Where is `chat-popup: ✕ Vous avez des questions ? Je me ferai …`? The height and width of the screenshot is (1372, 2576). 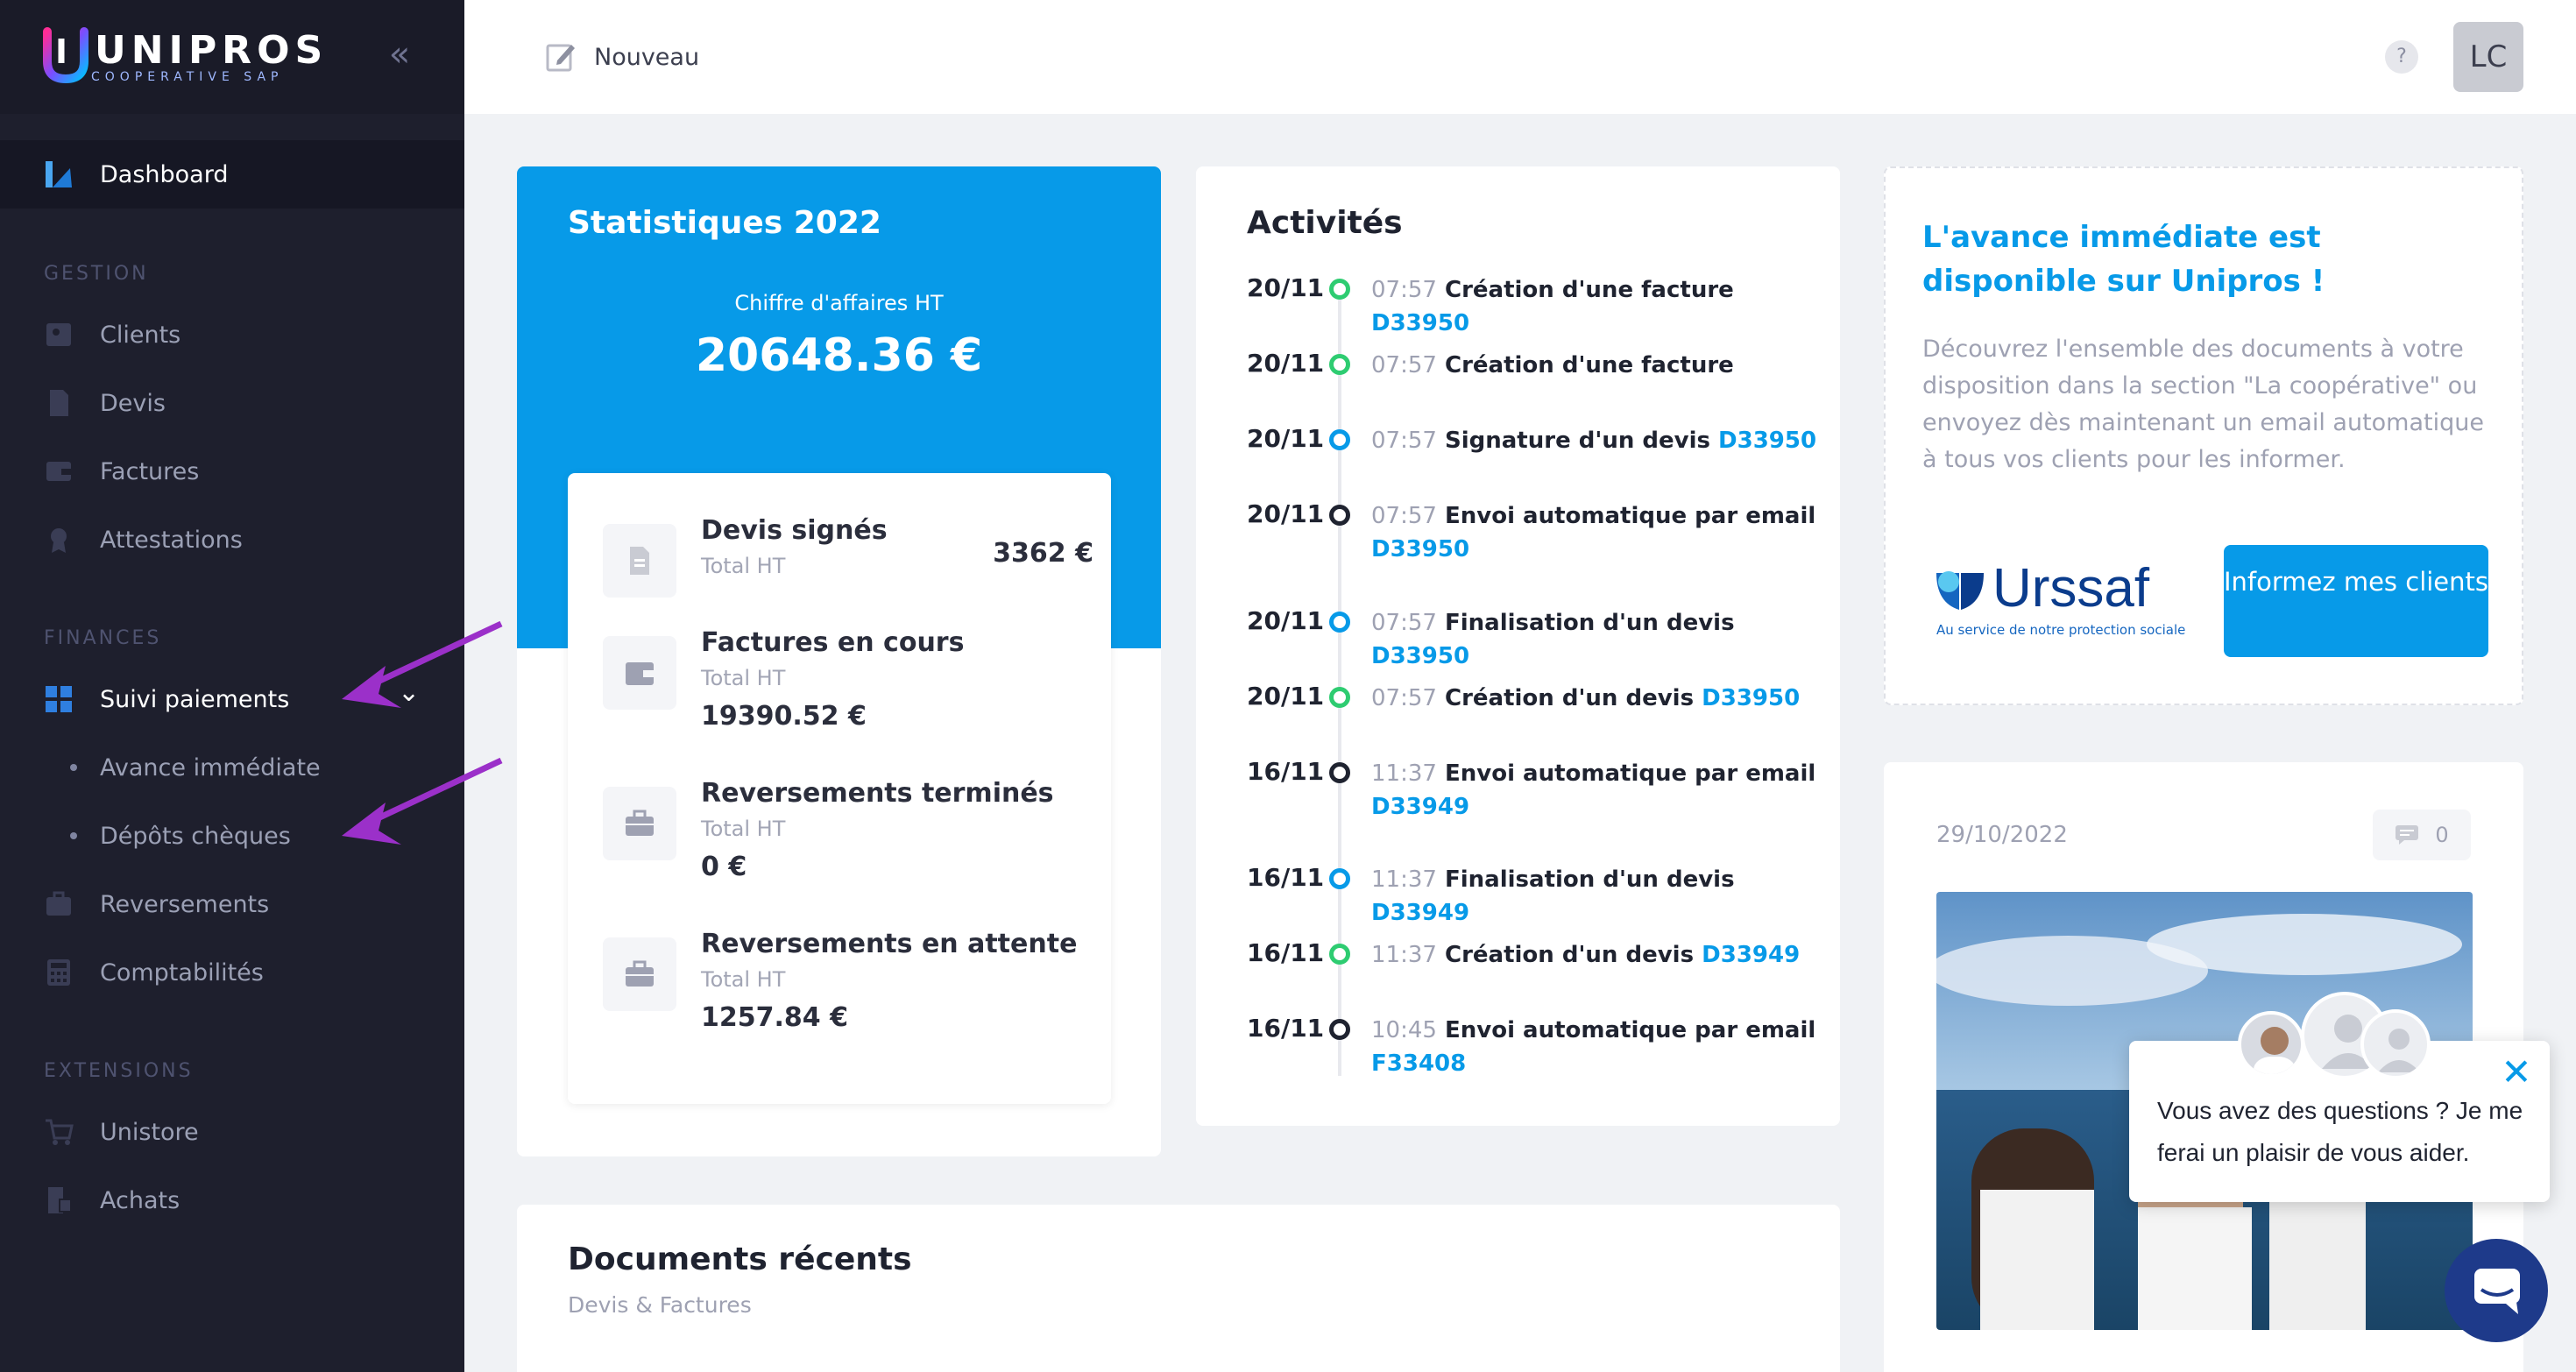
chat-popup: ✕ Vous avez des questions ? Je me ferai … is located at coordinates (2339, 1097).